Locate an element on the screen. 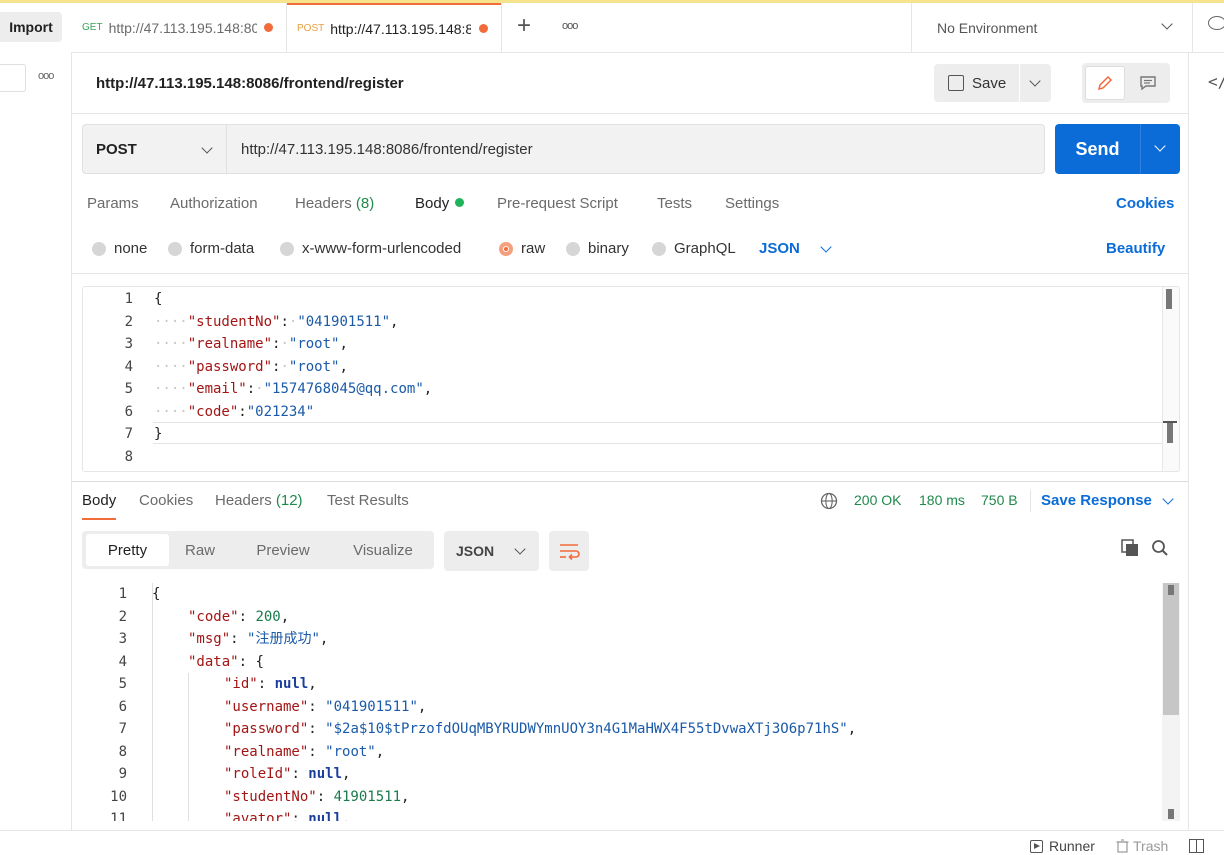  code-line: ····"email":·"1574768045@qq.com", is located at coordinates (293, 389).